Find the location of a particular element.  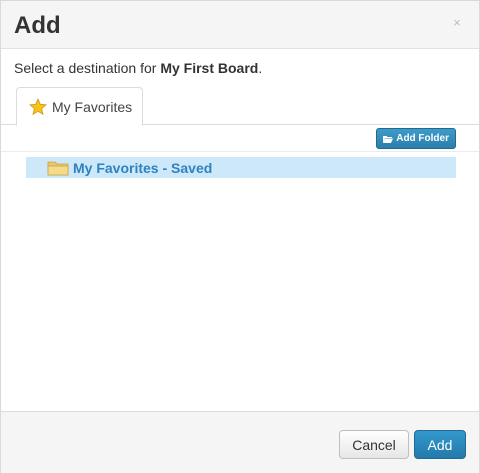

destination-description: Select a destination for My First Board. is located at coordinates (138, 68).